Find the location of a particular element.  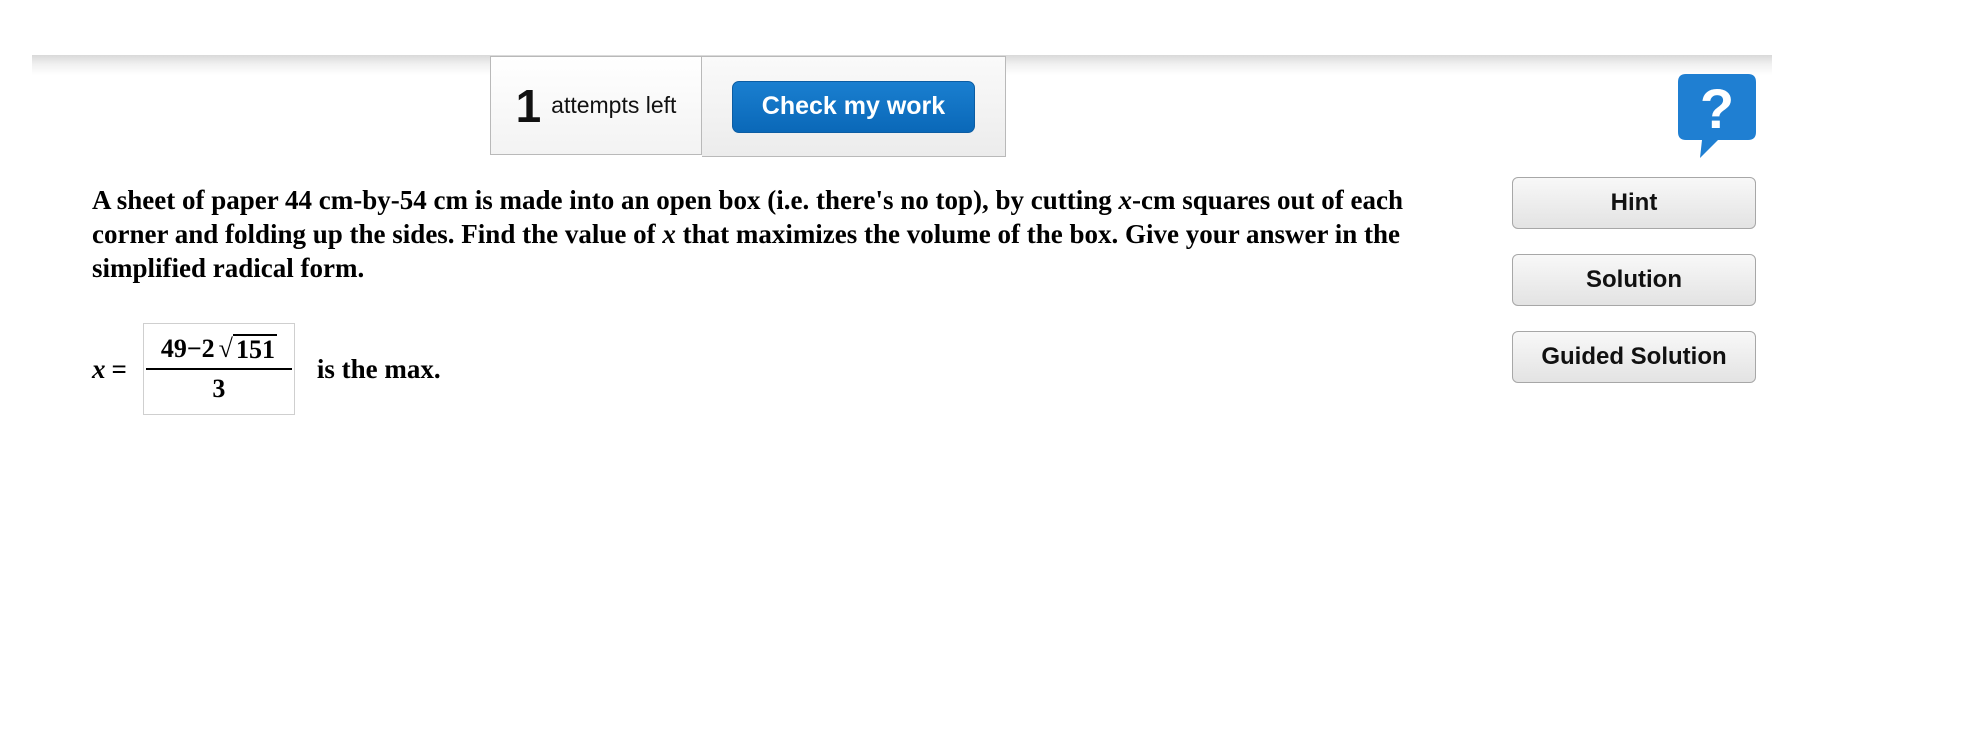

check-my-work-button: Check my work is located at coordinates (853, 106).